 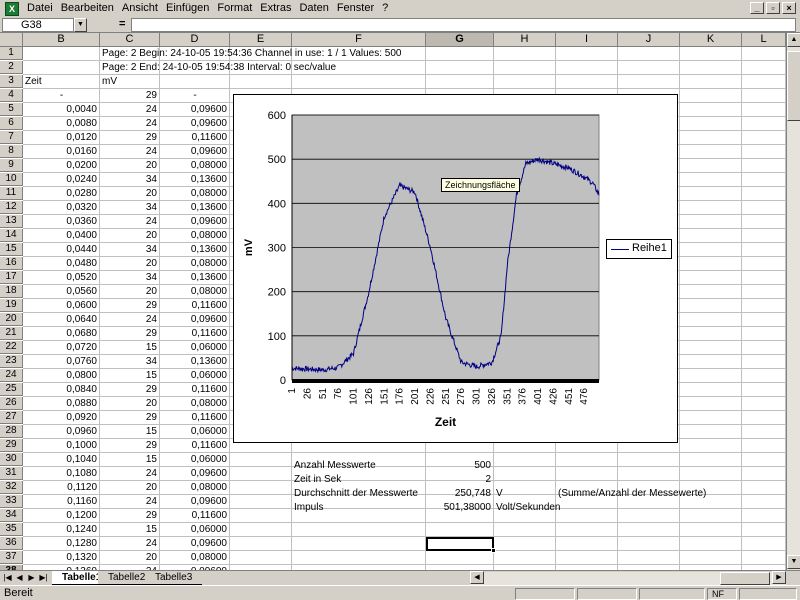 What do you see at coordinates (61, 403) in the screenshot?
I see `zeit-cell: 0,0880` at bounding box center [61, 403].